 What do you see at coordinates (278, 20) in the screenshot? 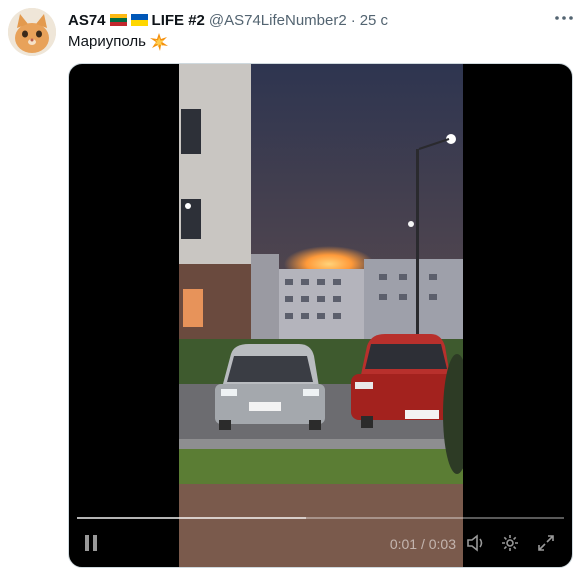
I see `author-handle: @AS74LifeNumber2` at bounding box center [278, 20].